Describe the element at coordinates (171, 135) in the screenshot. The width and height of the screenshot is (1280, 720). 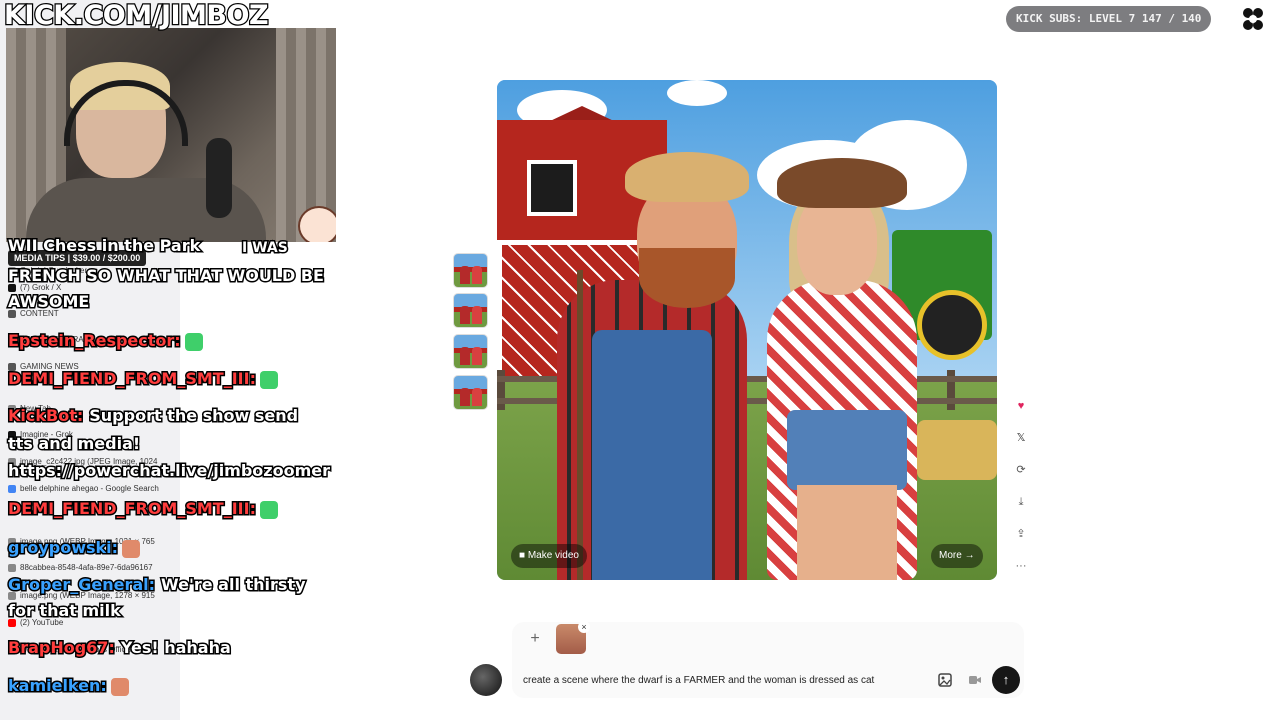
I see `webcam-feed` at that location.